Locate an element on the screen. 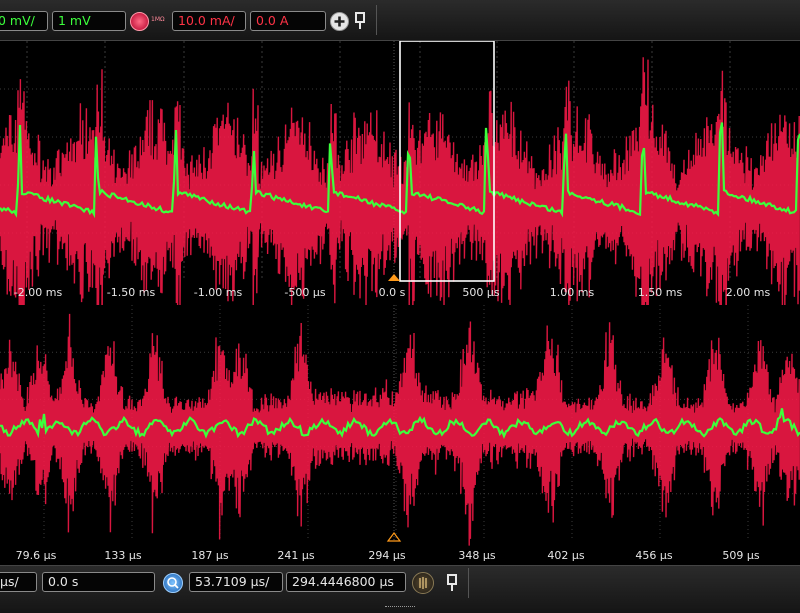 The image size is (800, 613). ch2-scale-value: 10.0 mA/ is located at coordinates (206, 20).